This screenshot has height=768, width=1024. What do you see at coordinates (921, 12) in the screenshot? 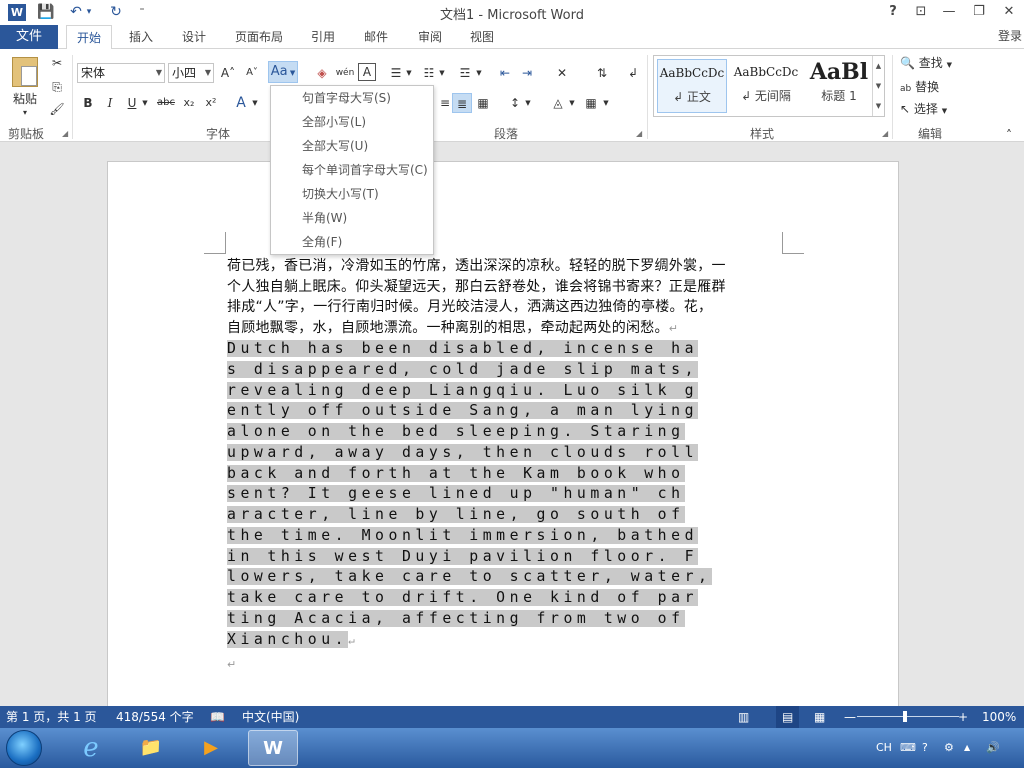
I see `ribbon-display-button: ⊡` at bounding box center [921, 12].